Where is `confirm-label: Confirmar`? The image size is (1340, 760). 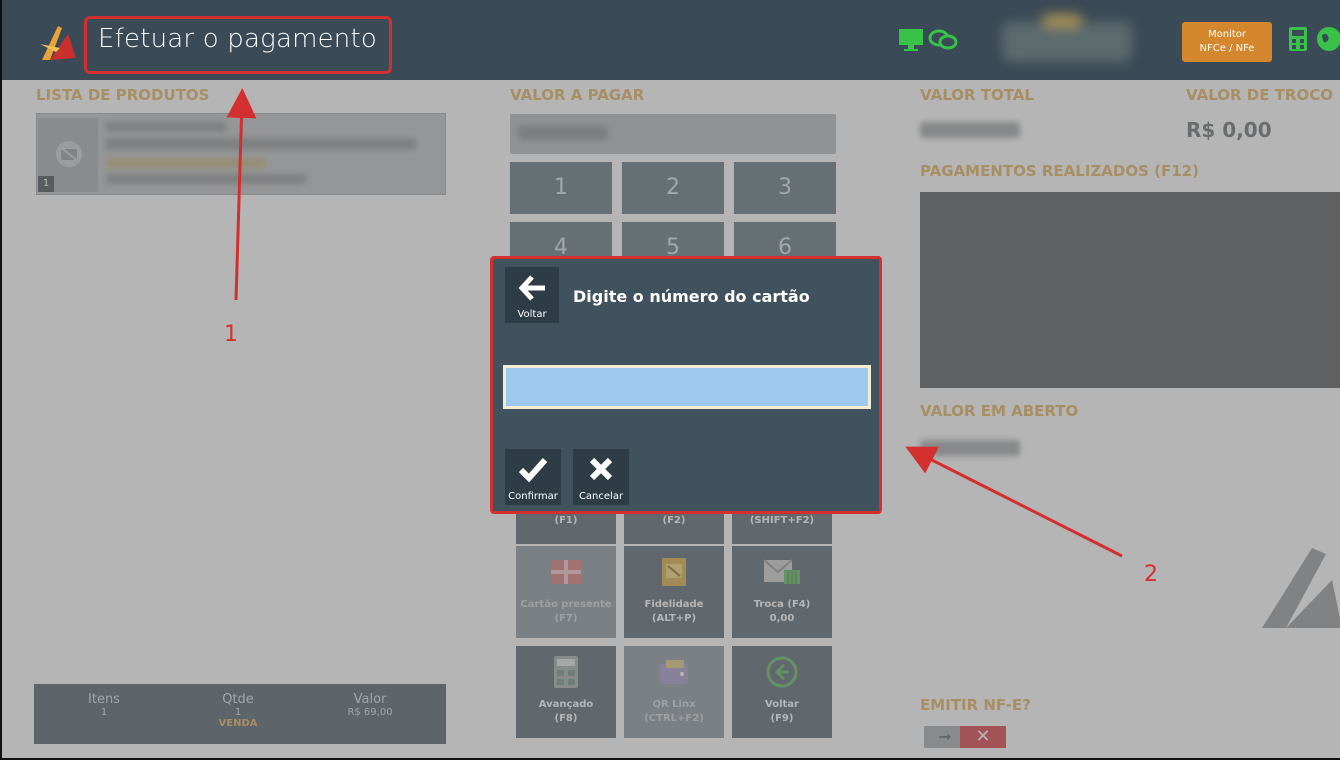 confirm-label: Confirmar is located at coordinates (533, 496).